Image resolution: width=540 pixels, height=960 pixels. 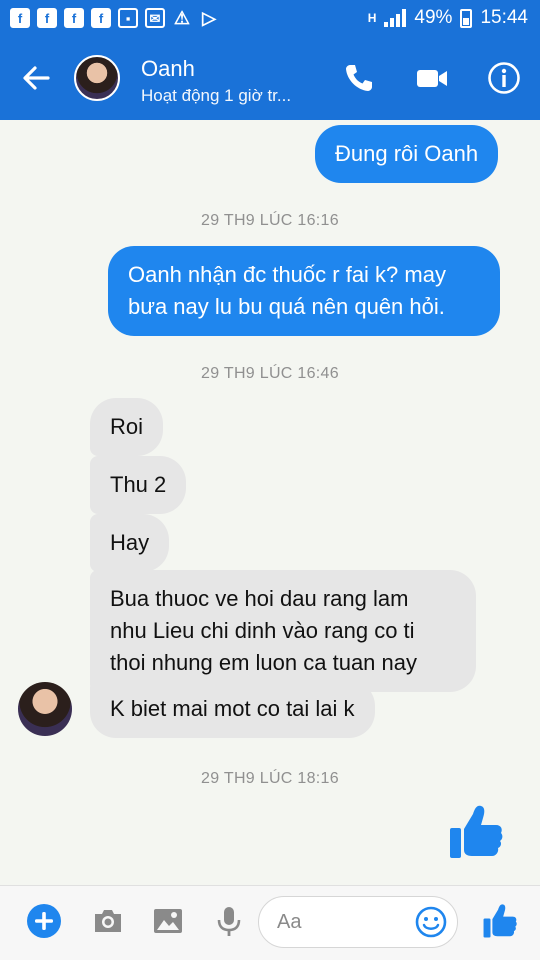 I want to click on contact-name: Oanh, so click(x=168, y=69).